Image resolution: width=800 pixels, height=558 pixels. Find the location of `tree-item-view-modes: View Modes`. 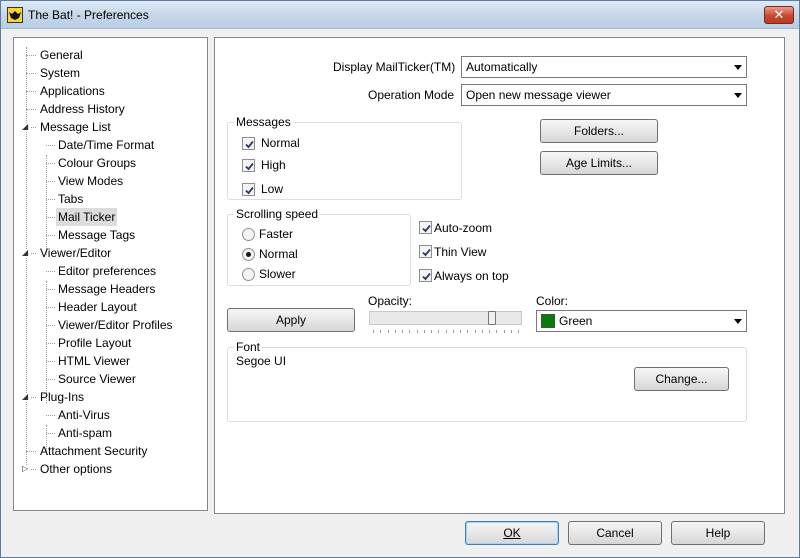

tree-item-view-modes: View Modes is located at coordinates (90, 181).